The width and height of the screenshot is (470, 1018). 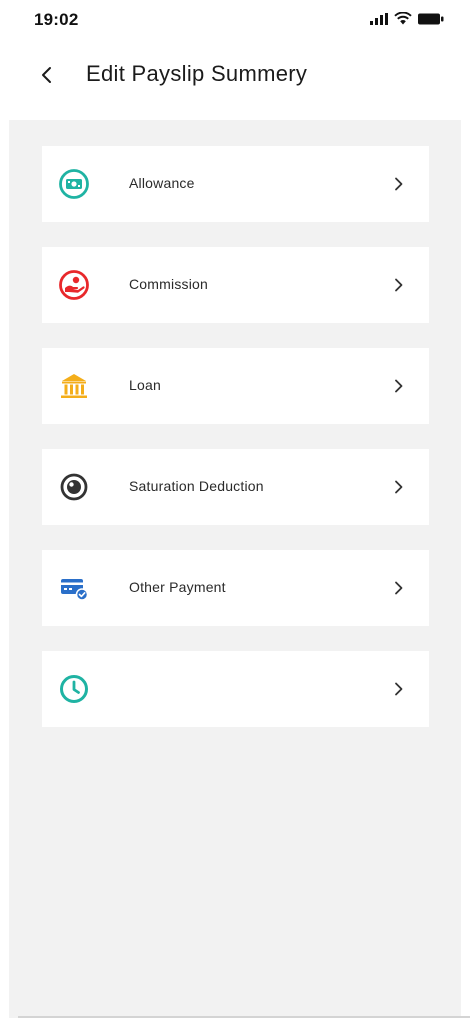 I want to click on chevron-left-icon, so click(x=47, y=77).